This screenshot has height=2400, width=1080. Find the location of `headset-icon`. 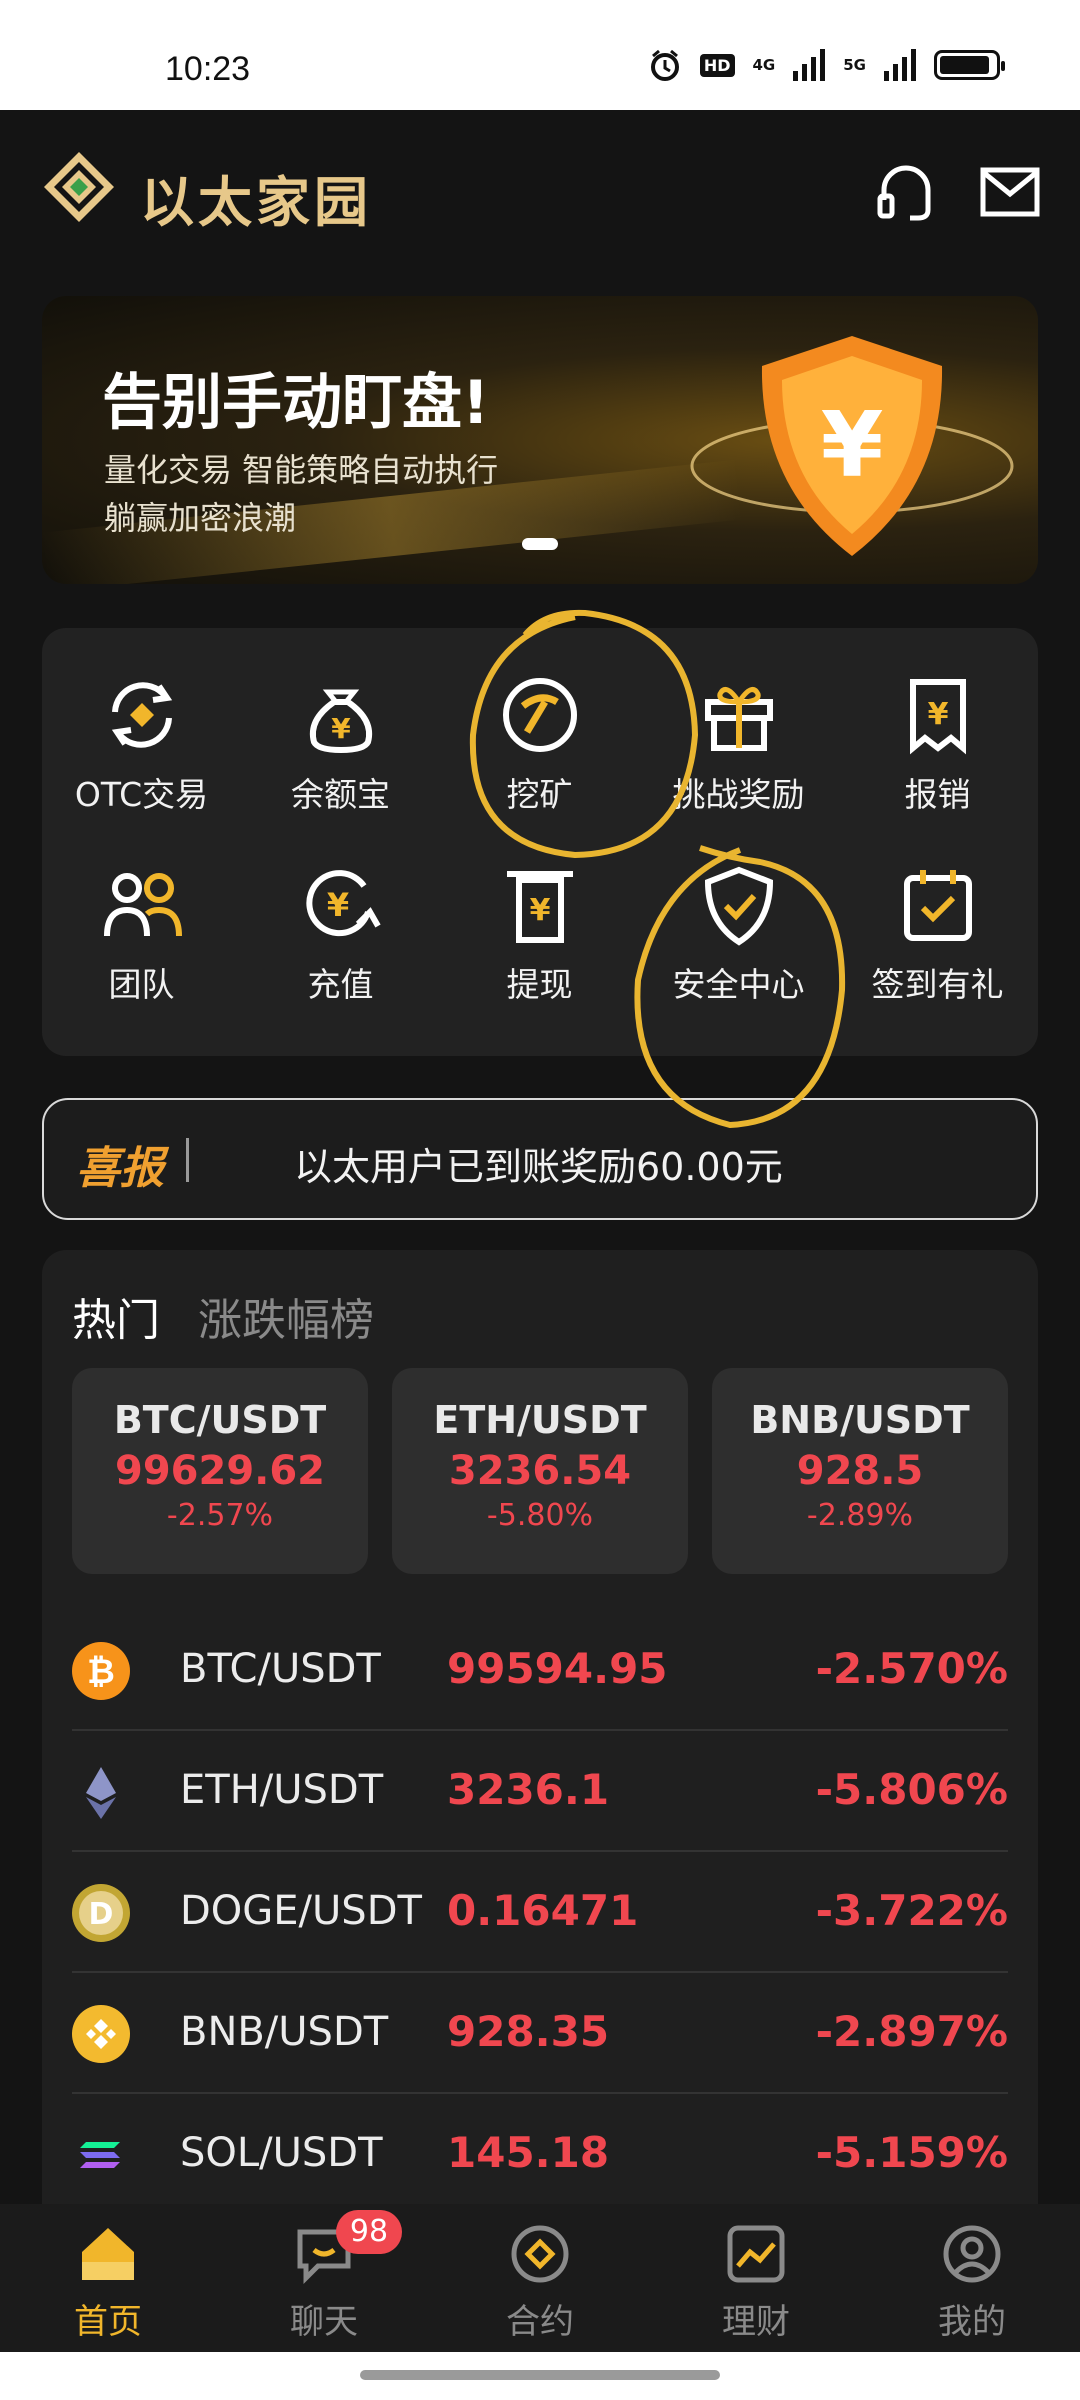

headset-icon is located at coordinates (906, 192).